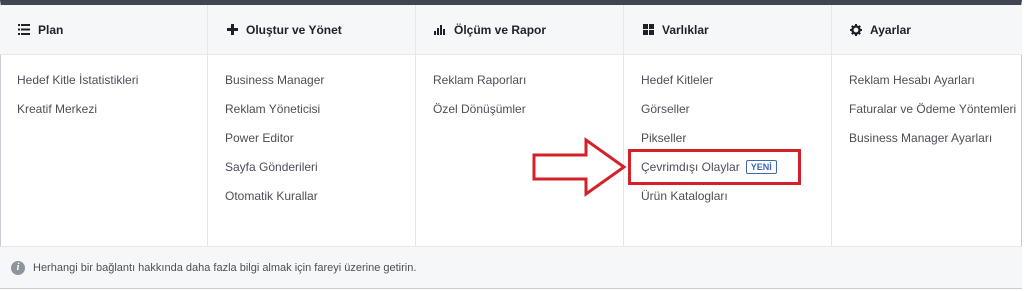 The image size is (1024, 291). What do you see at coordinates (579, 167) in the screenshot?
I see `annotation-arrow-icon` at bounding box center [579, 167].